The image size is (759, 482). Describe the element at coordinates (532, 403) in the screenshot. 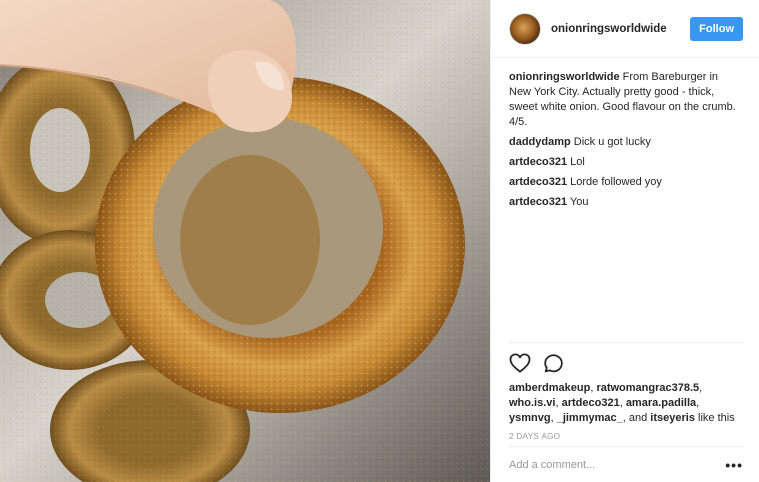

I see `liker-username: who.is.vi` at that location.